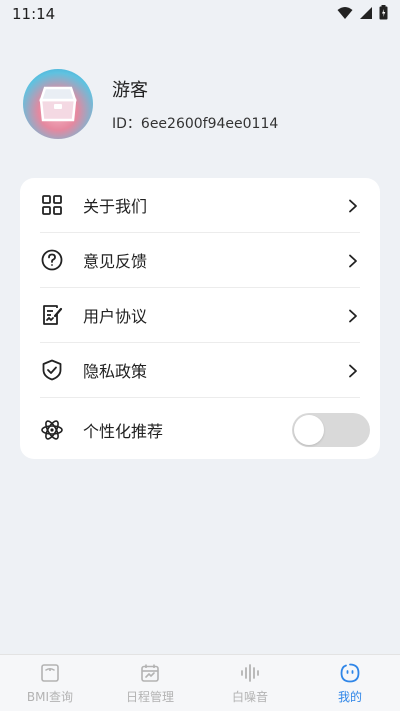 This screenshot has height=711, width=400. I want to click on smiley-icon, so click(350, 673).